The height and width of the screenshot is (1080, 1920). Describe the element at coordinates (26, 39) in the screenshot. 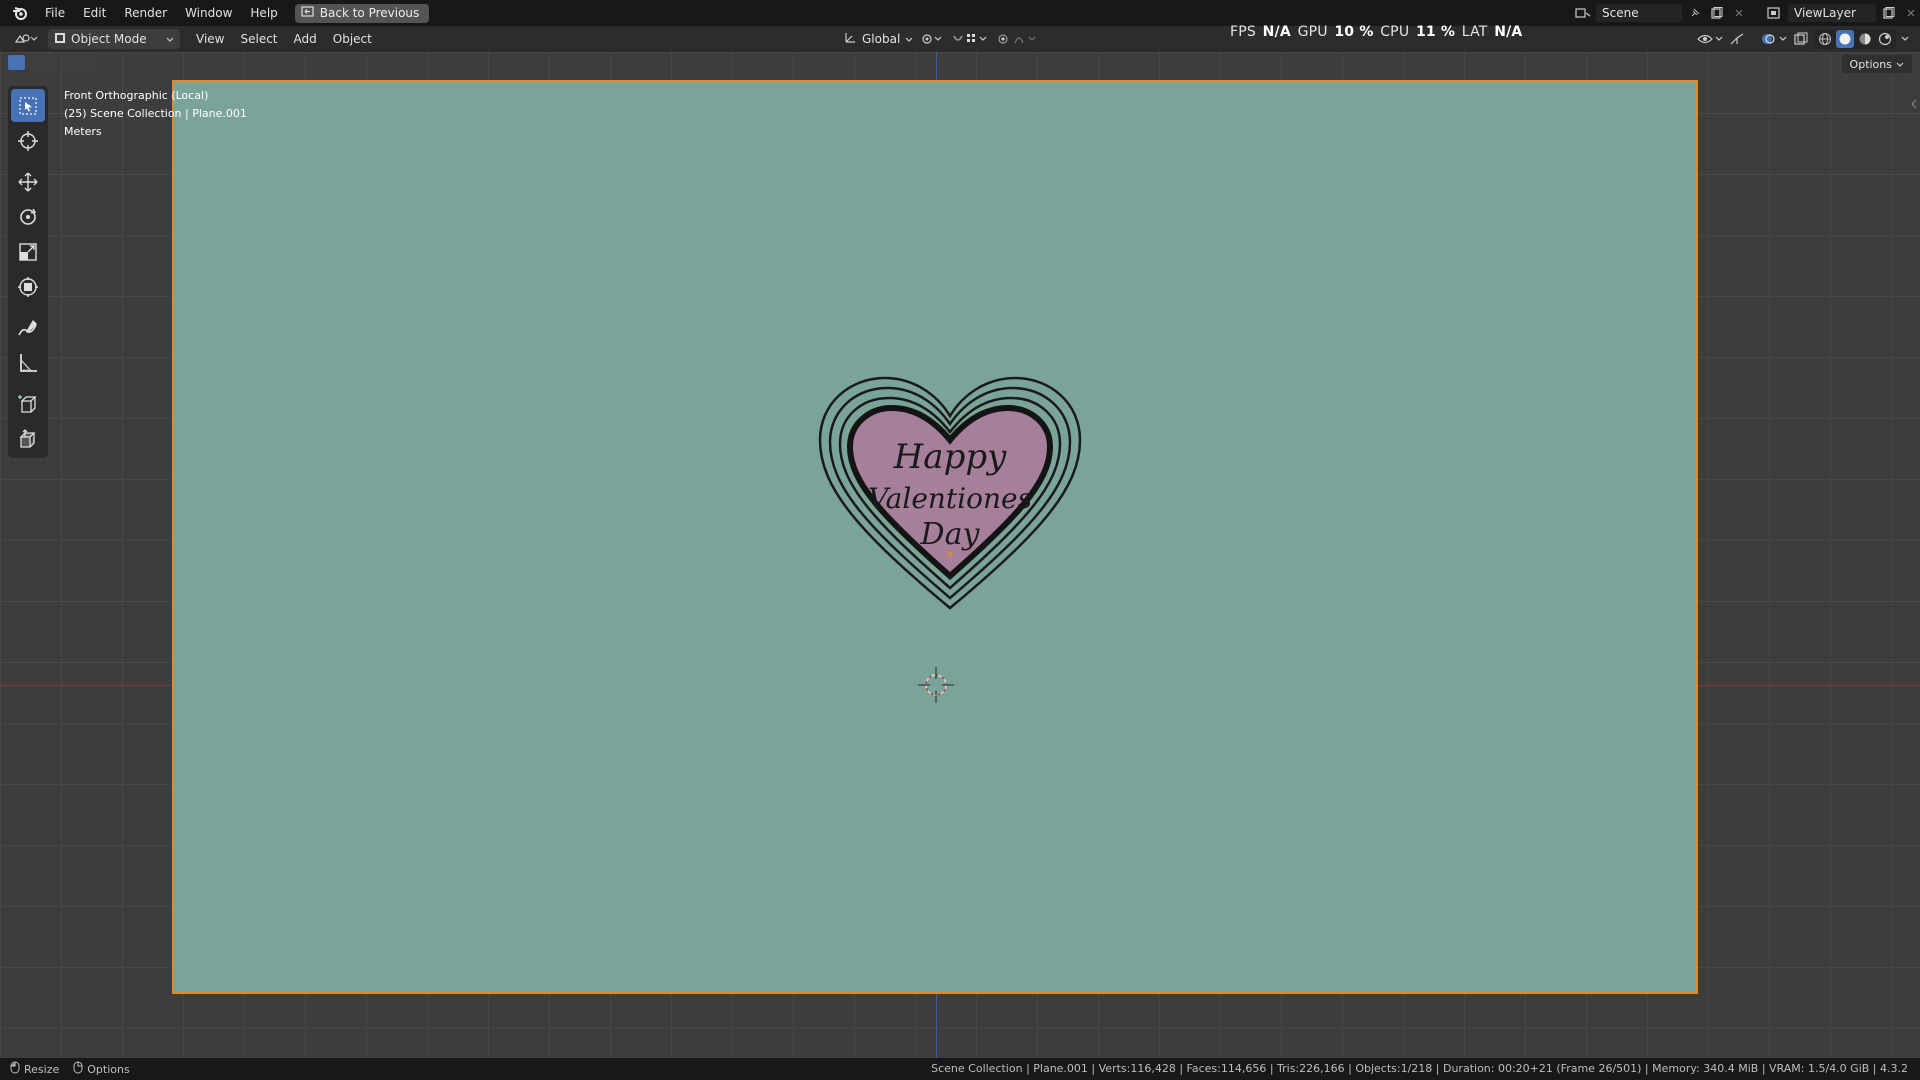

I see `editor-type-icon` at that location.